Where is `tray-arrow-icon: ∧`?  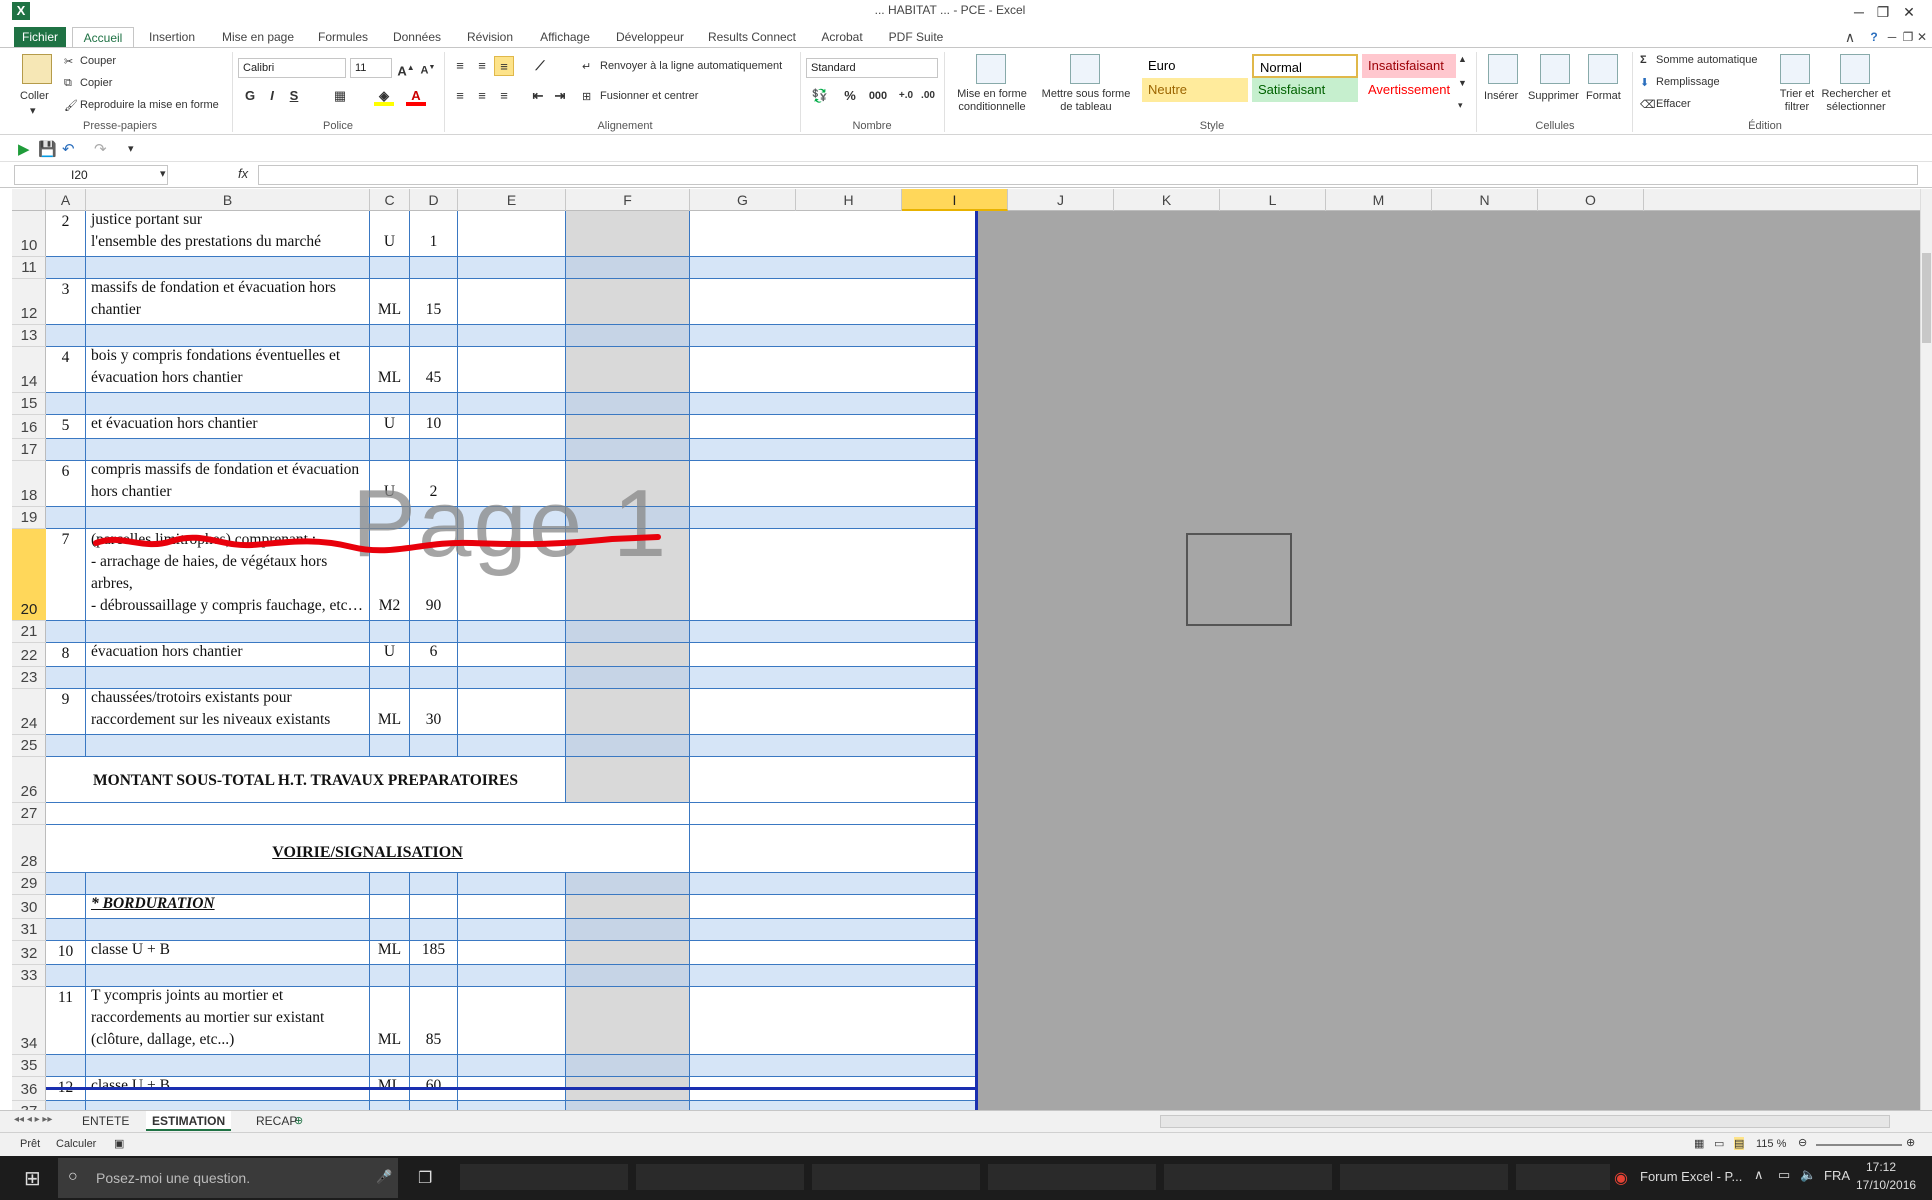
tray-arrow-icon: ∧ is located at coordinates (1759, 1175).